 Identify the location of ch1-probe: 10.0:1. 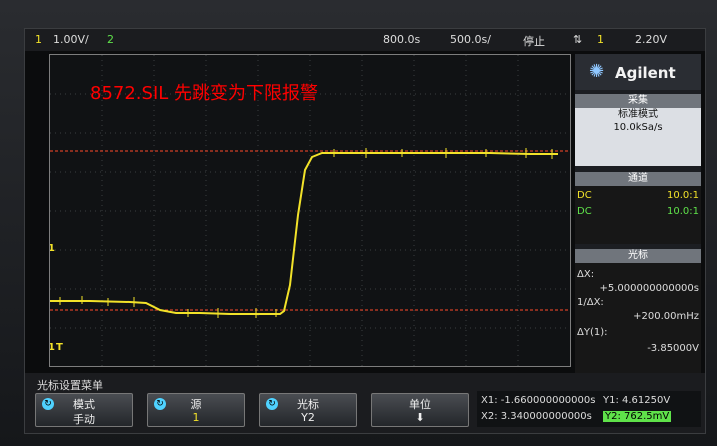
(683, 195).